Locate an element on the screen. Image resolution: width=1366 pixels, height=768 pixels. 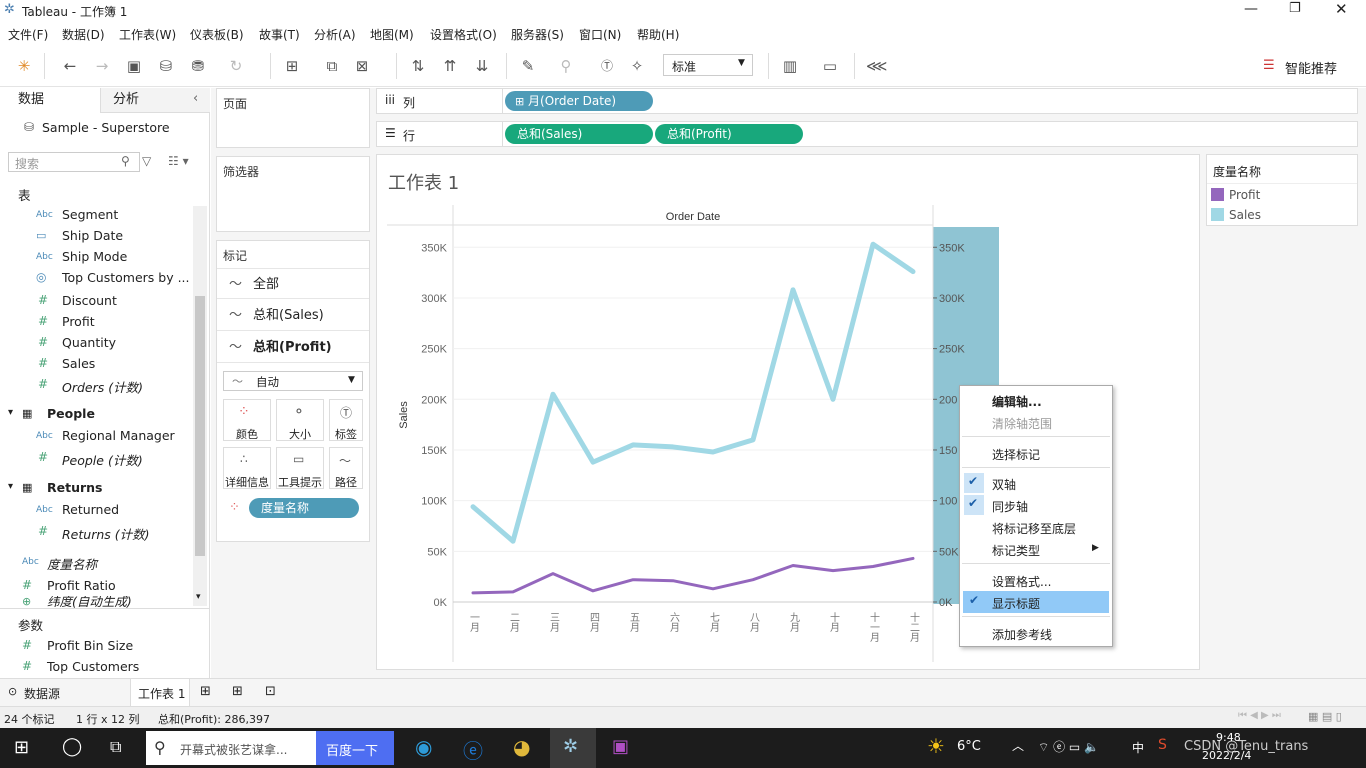
sort-descending-icon: ⇊ is located at coordinates (482, 66).